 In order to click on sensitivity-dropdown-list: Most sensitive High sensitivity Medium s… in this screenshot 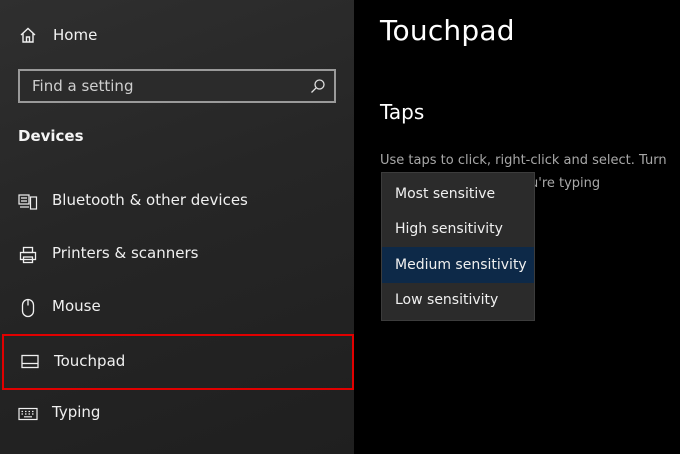, I will do `click(458, 246)`.